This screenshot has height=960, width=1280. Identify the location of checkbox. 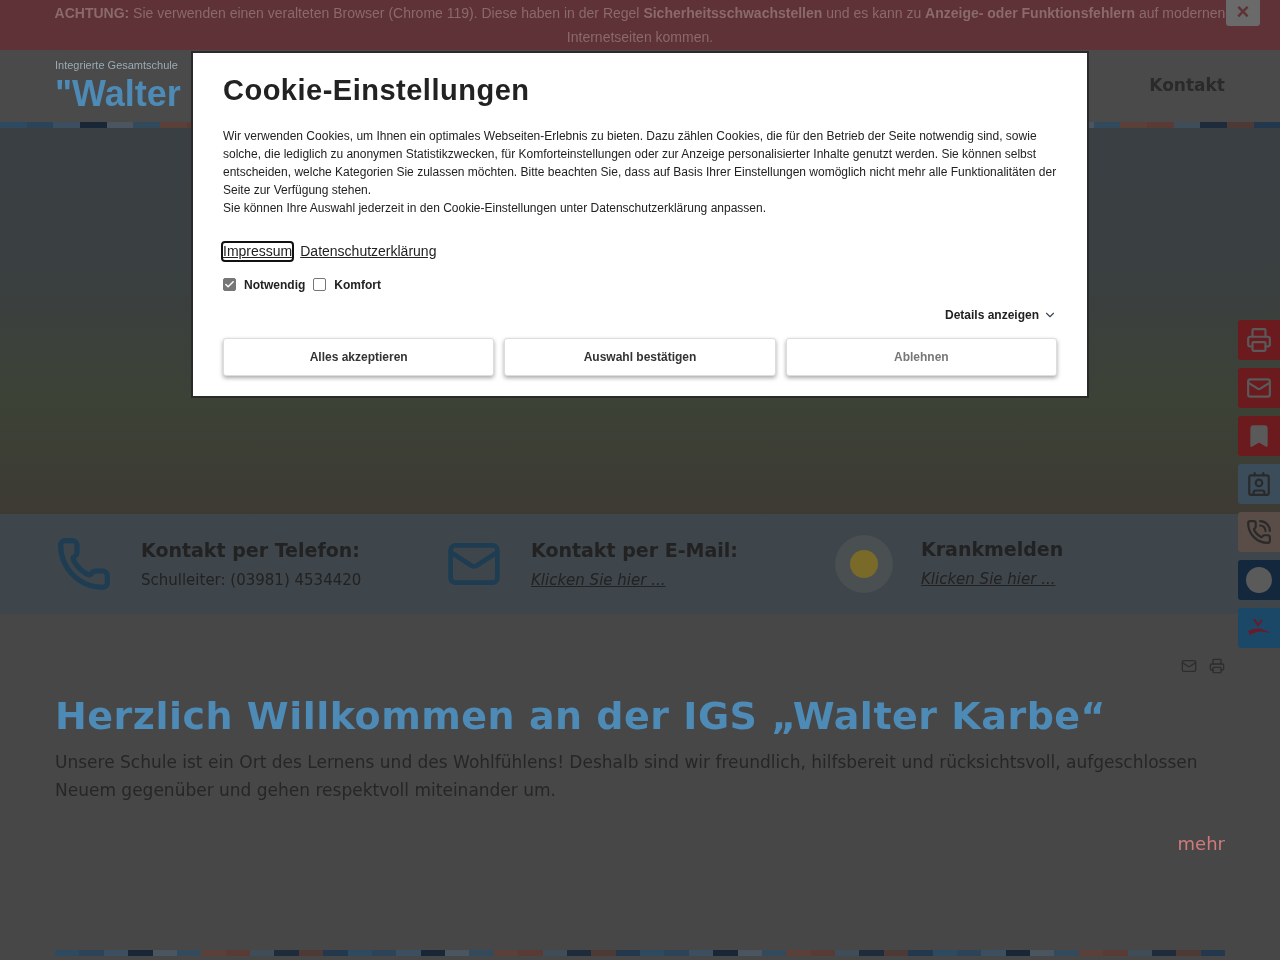
(320, 284).